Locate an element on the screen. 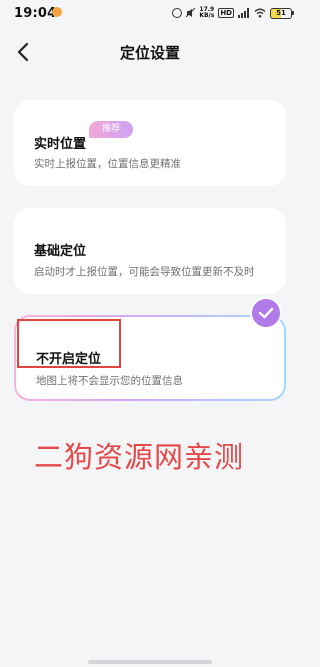 The image size is (320, 667). status-icons: 17.9 KB/s HD 51 is located at coordinates (233, 13).